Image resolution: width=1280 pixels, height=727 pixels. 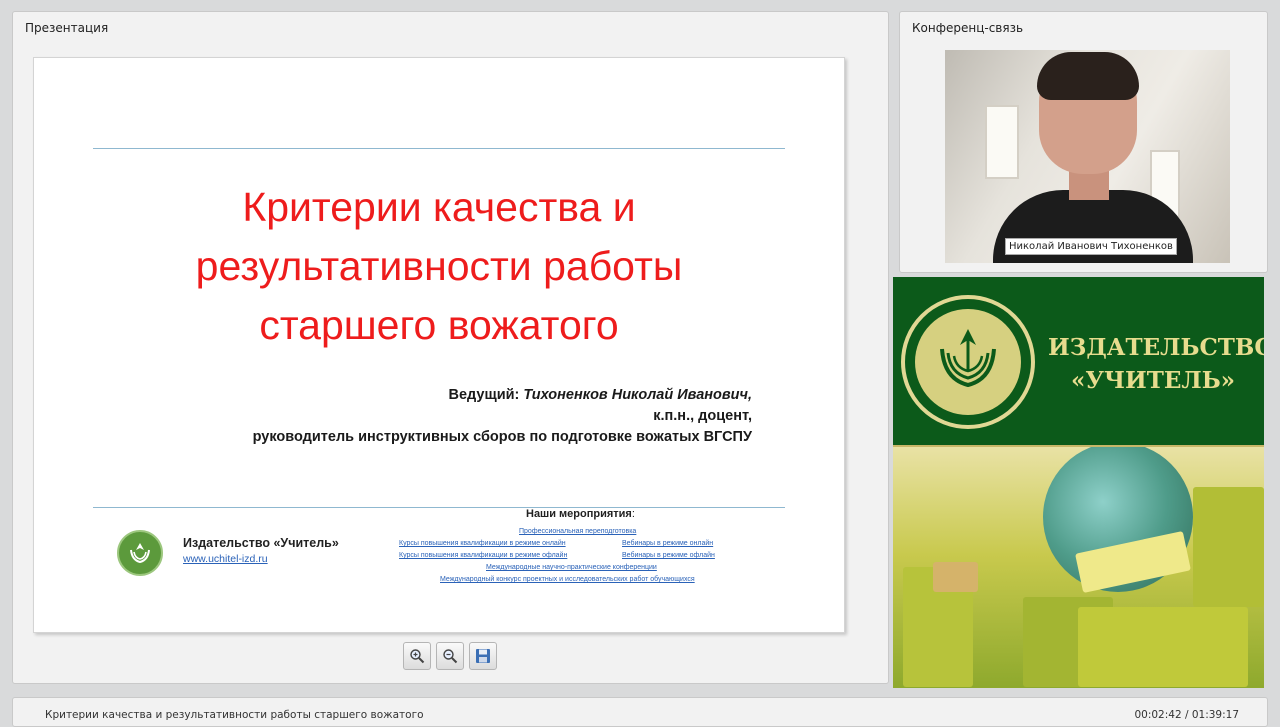 I want to click on presentation-panel-title: Презентация, so click(x=67, y=28).